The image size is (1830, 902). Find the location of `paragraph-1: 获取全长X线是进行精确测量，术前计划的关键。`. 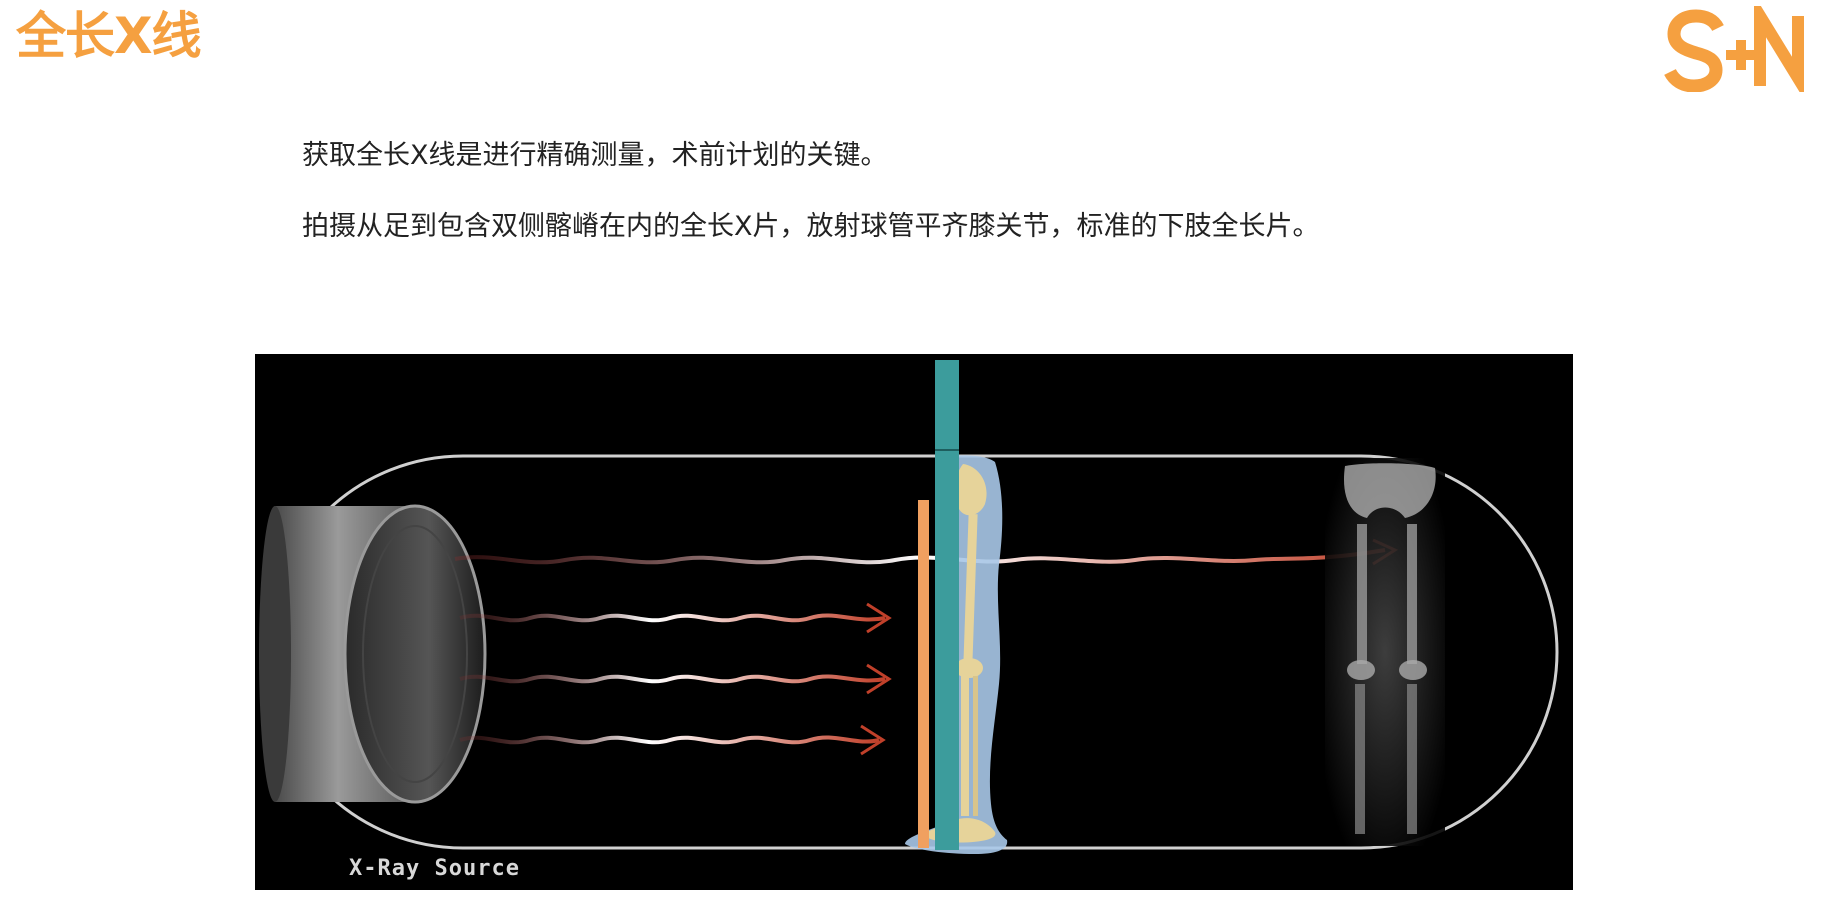

paragraph-1: 获取全长X线是进行精确测量，术前计划的关键。 is located at coordinates (595, 155).